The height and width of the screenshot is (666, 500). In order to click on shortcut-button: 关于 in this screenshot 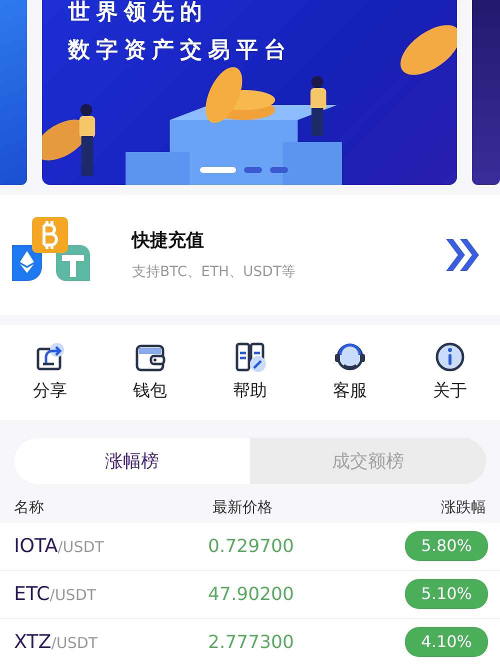, I will do `click(450, 372)`.